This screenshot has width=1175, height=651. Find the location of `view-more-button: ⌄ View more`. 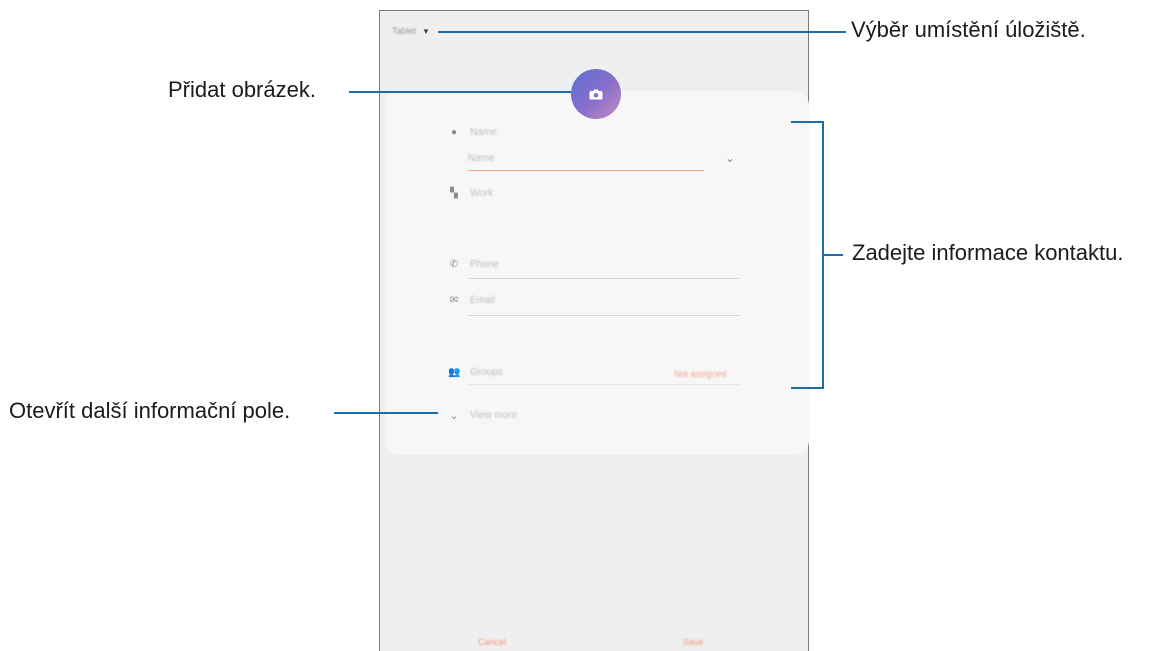

view-more-button: ⌄ View more is located at coordinates (482, 415).